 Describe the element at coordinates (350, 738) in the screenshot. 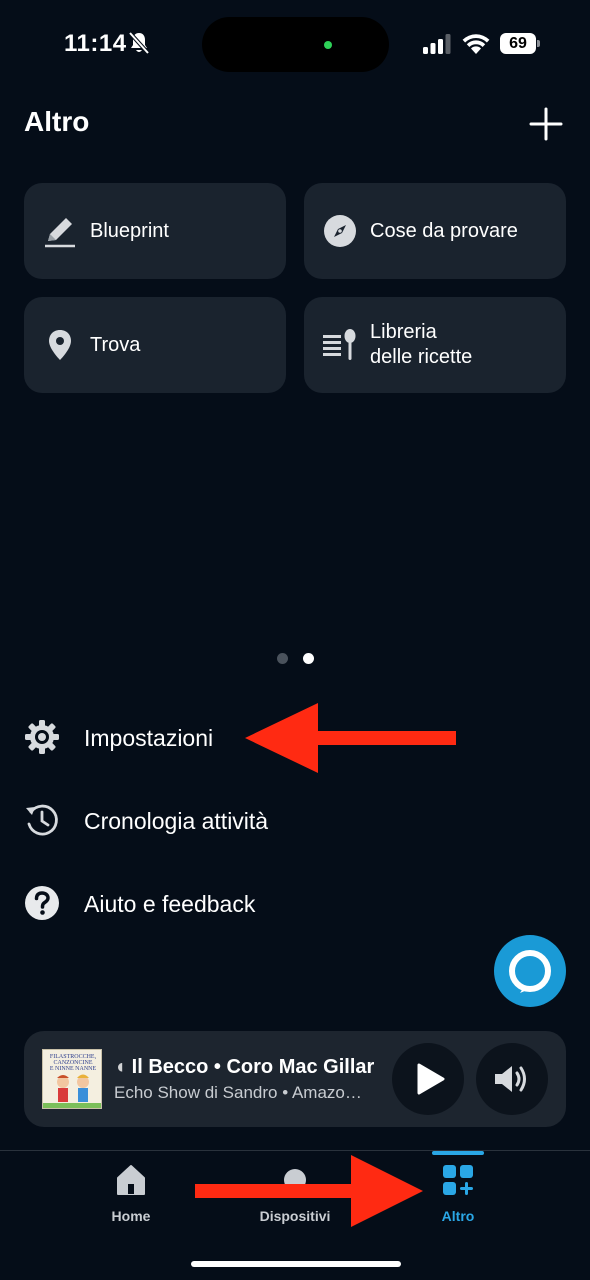

I see `annotation-arrow-left` at that location.